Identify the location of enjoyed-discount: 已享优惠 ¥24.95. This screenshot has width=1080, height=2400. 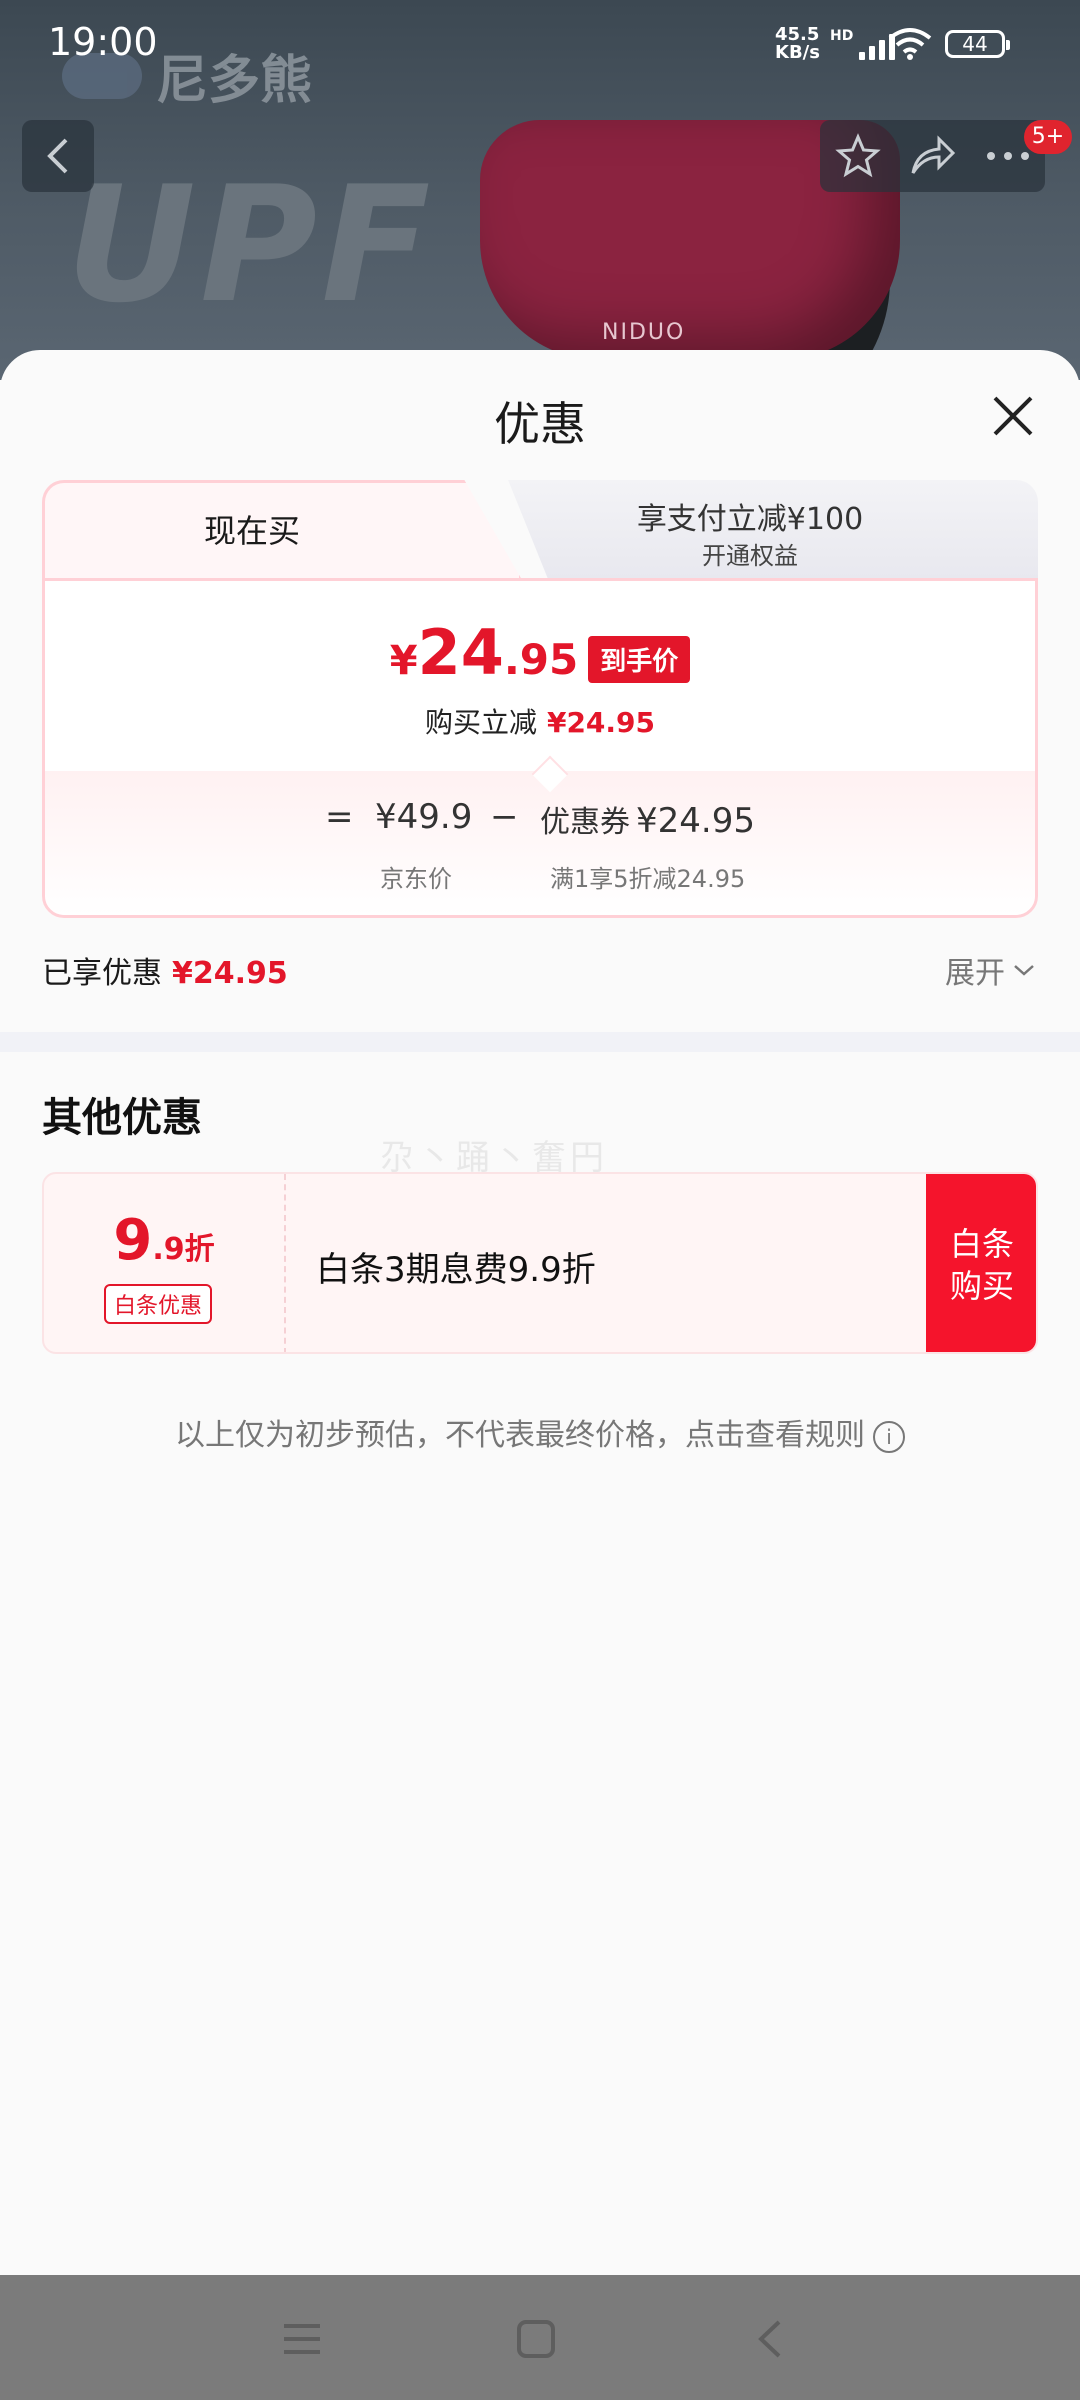
(165, 970).